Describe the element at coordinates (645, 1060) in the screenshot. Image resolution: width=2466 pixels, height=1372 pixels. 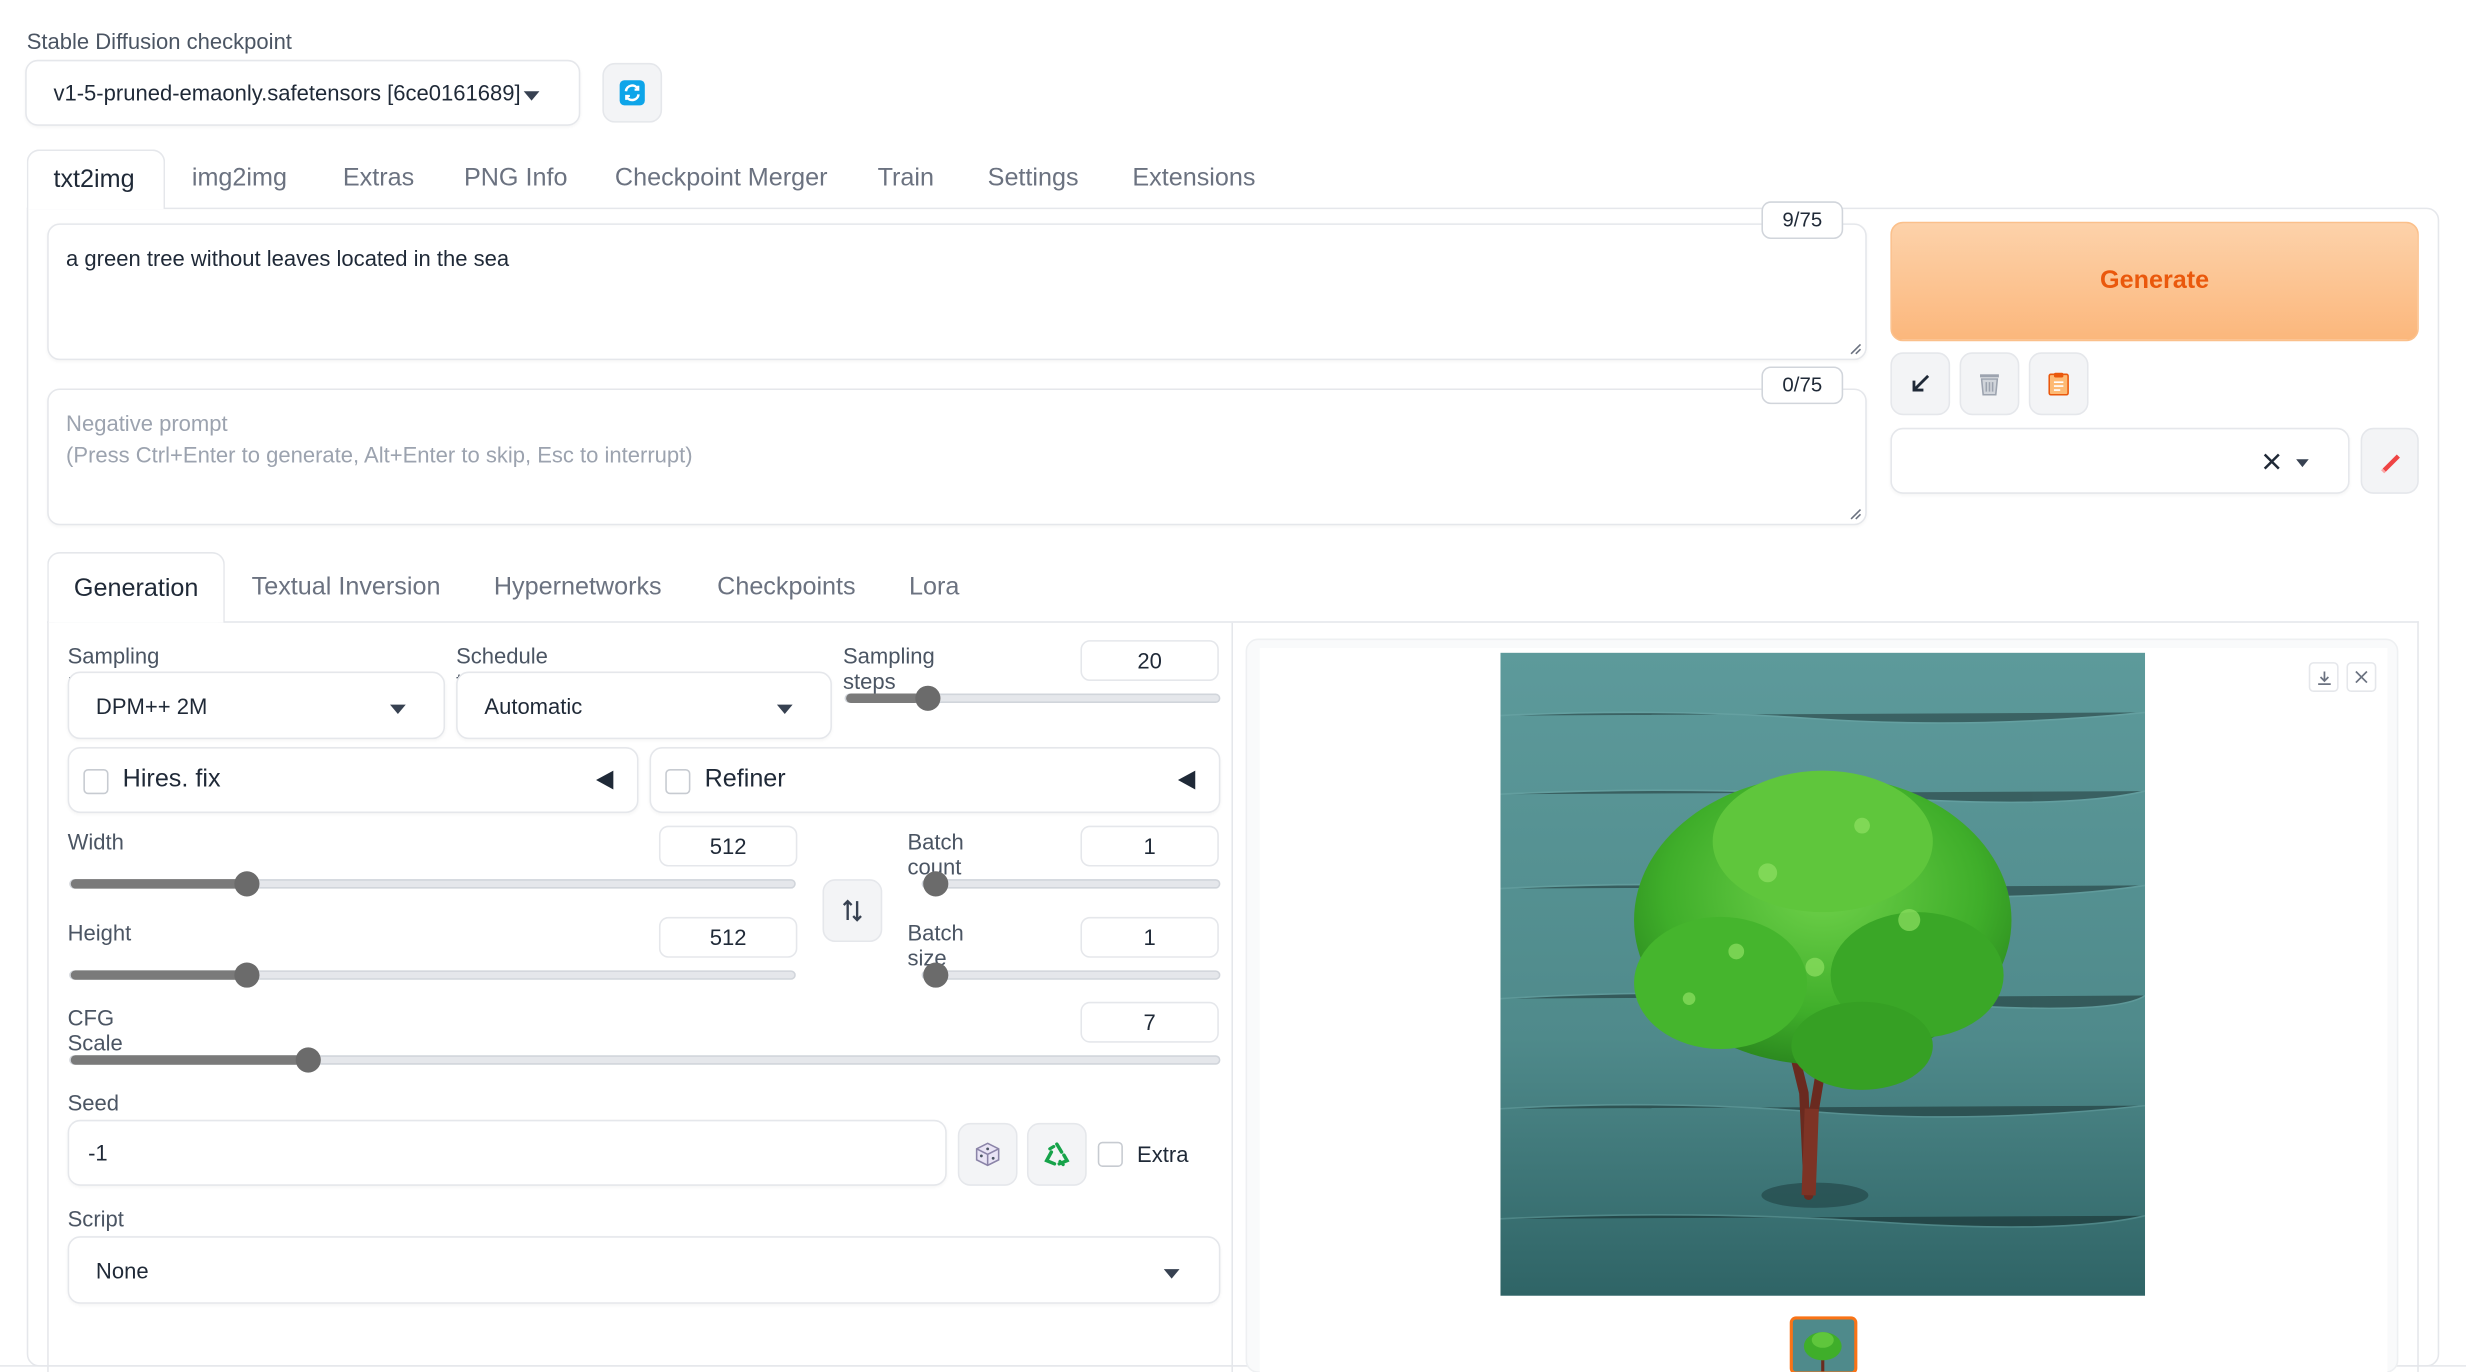
I see `cfg-scale-slider` at that location.